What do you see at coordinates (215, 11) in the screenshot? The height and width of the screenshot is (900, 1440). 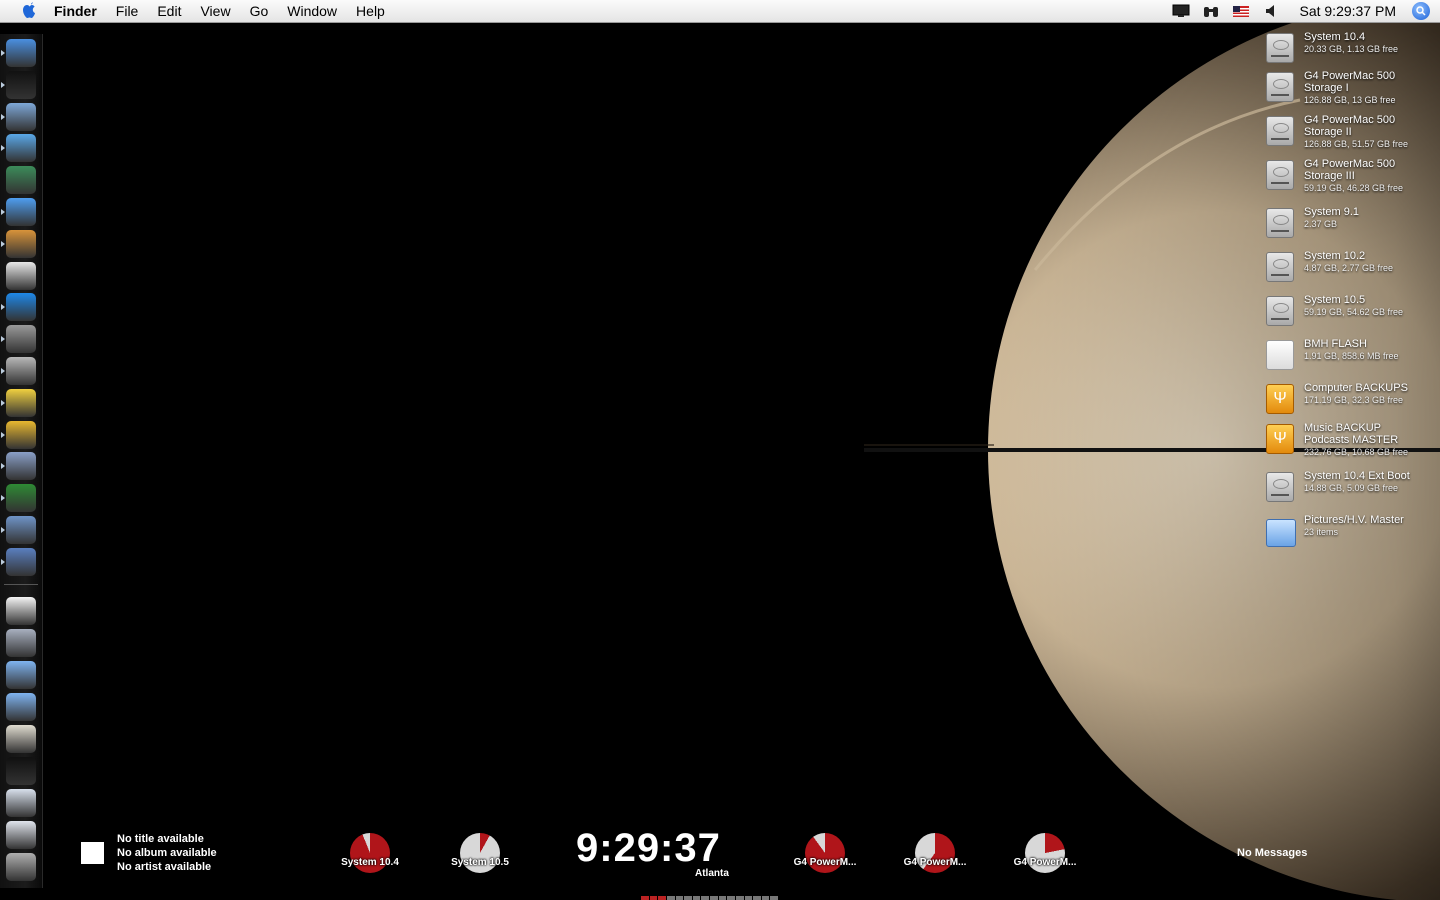 I see `menu-view: View` at bounding box center [215, 11].